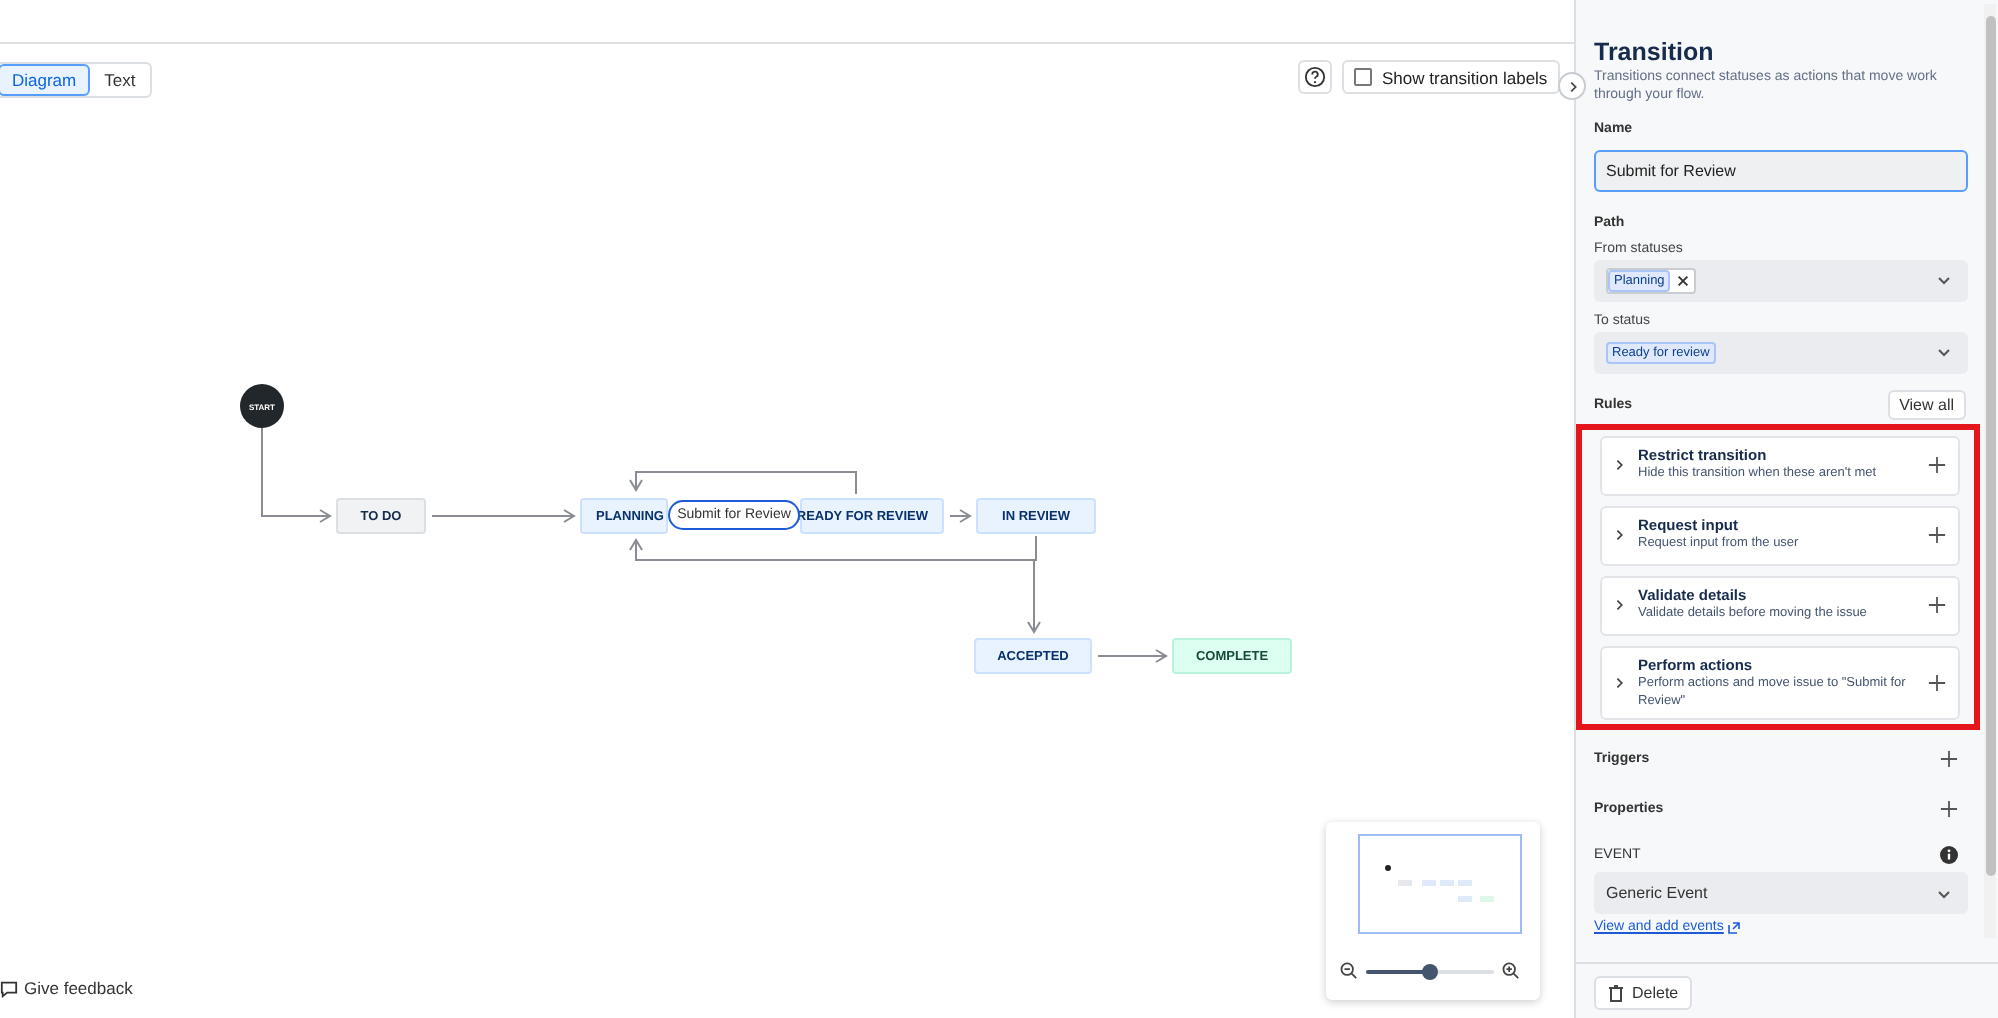  Describe the element at coordinates (1781, 170) in the screenshot. I see `name-input-field: Submit for Review` at that location.